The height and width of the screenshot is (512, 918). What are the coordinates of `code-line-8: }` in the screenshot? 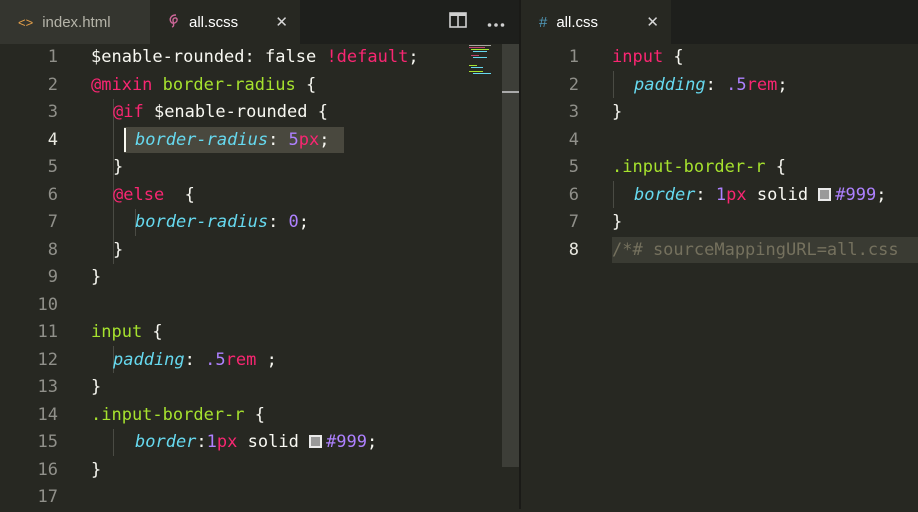 It's located at (118, 249).